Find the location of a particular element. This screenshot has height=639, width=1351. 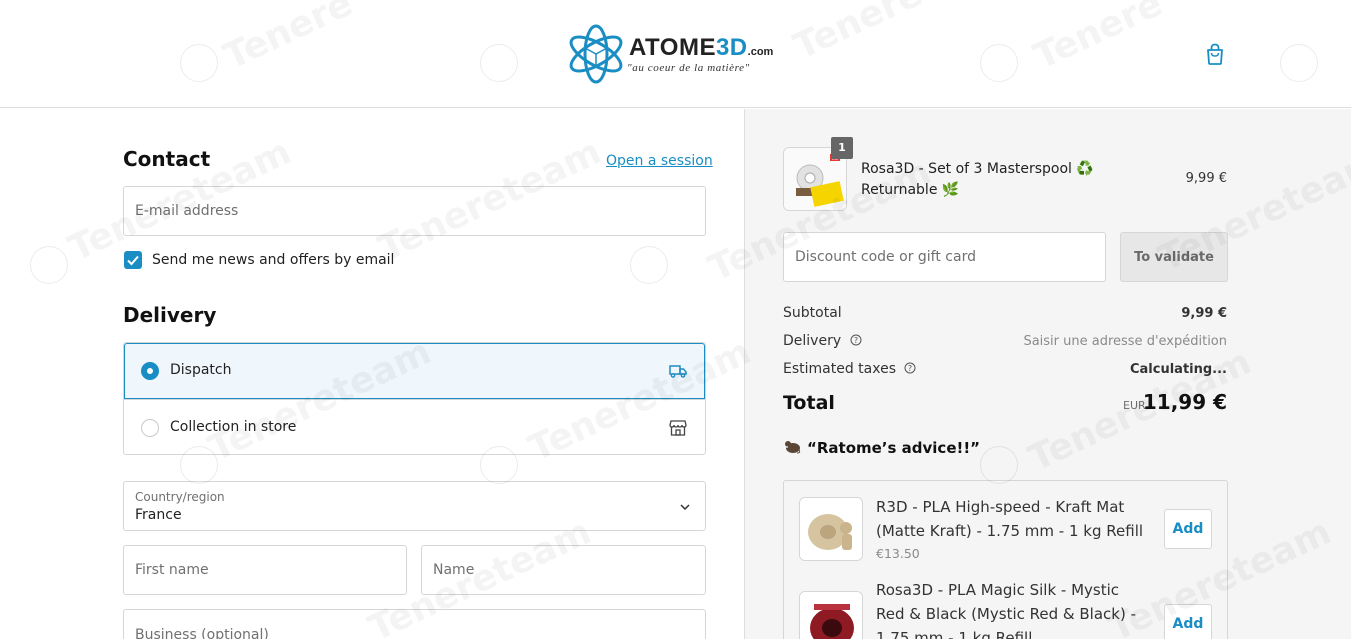

checkmark-icon is located at coordinates (133, 260).